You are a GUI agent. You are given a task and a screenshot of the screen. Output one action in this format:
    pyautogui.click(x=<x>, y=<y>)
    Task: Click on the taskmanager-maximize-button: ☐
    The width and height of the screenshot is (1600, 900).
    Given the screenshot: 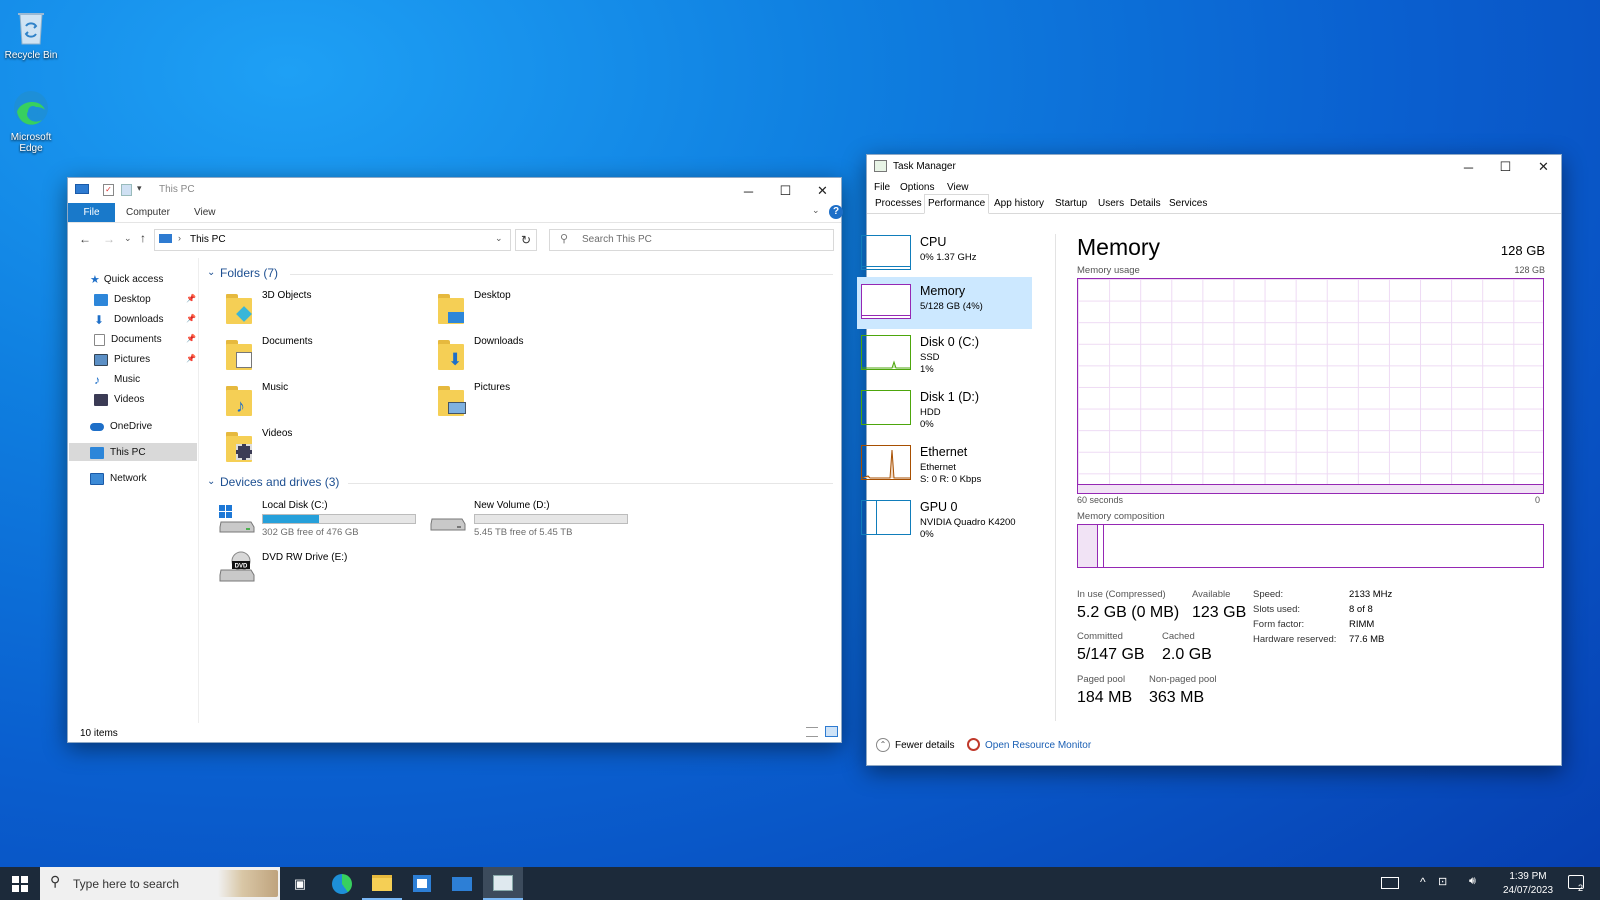 What is the action you would take?
    pyautogui.click(x=1505, y=167)
    